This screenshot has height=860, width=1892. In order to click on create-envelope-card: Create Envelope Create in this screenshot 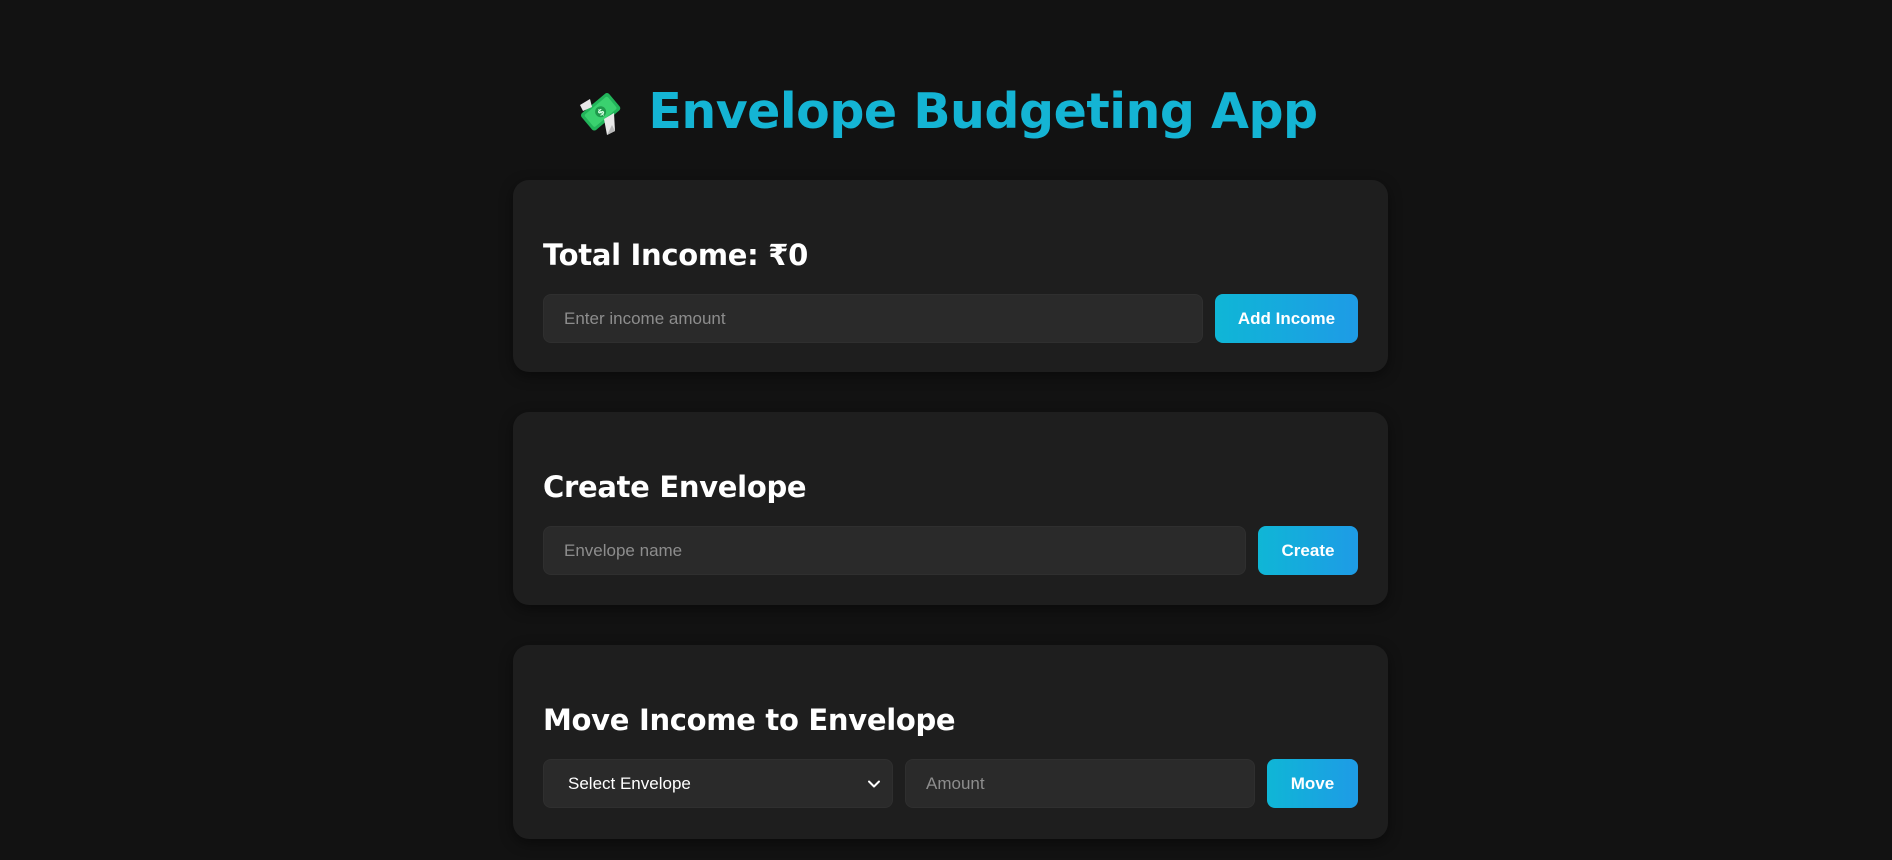, I will do `click(950, 508)`.